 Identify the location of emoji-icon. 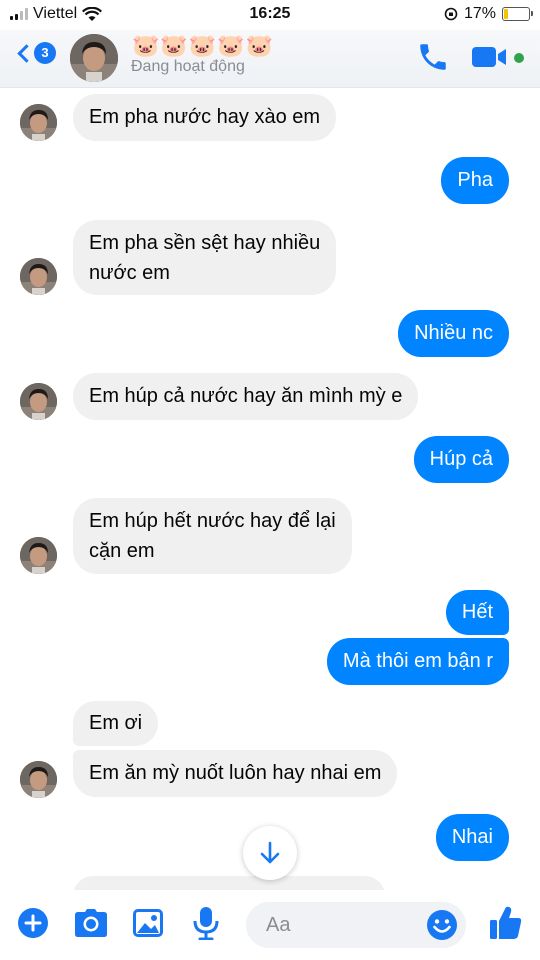
(442, 925).